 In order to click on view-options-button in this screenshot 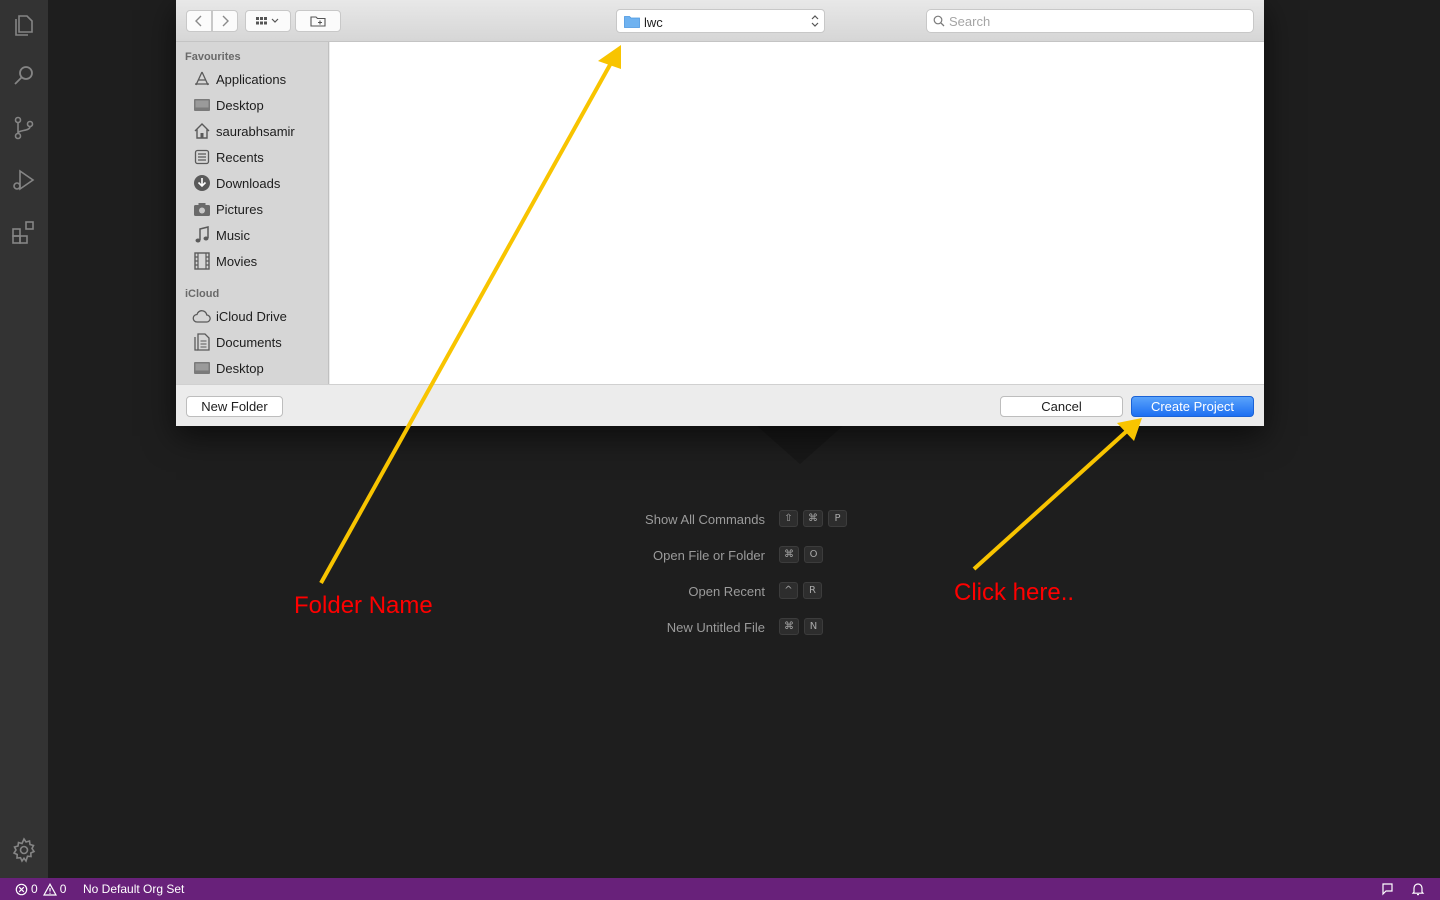, I will do `click(268, 21)`.